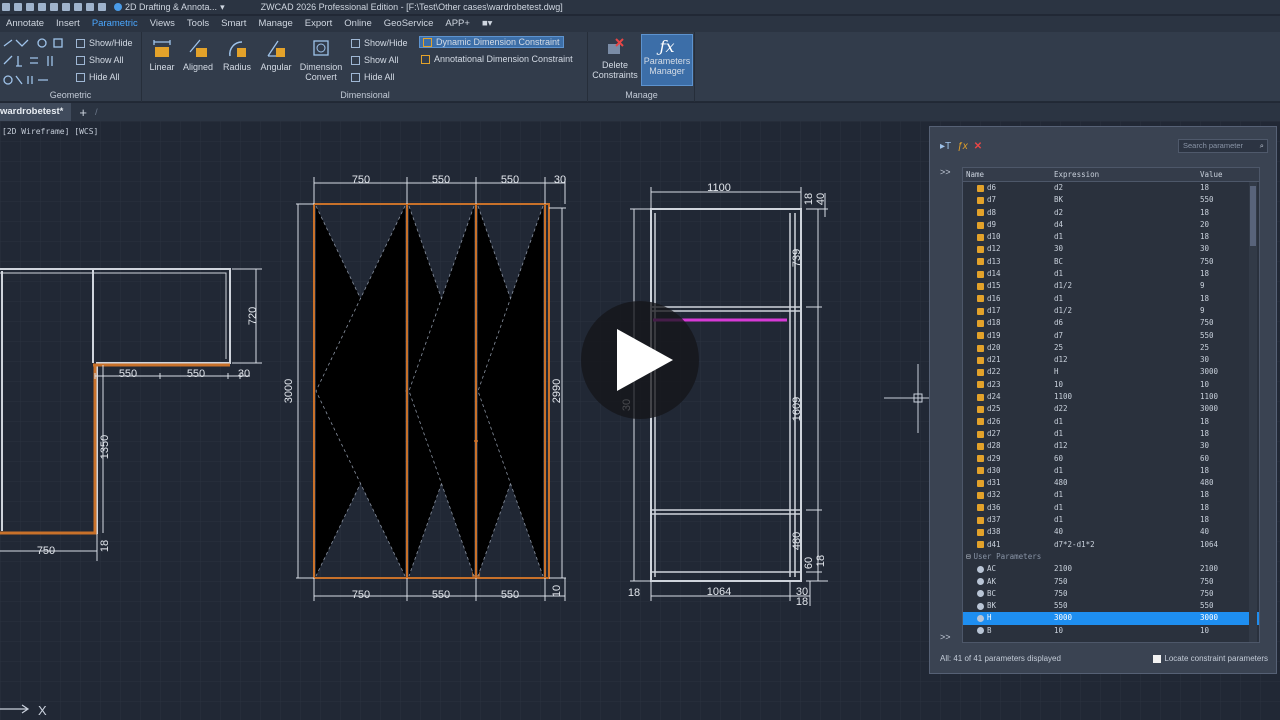  What do you see at coordinates (994, 397) in the screenshot?
I see `parameter-name: d24` at bounding box center [994, 397].